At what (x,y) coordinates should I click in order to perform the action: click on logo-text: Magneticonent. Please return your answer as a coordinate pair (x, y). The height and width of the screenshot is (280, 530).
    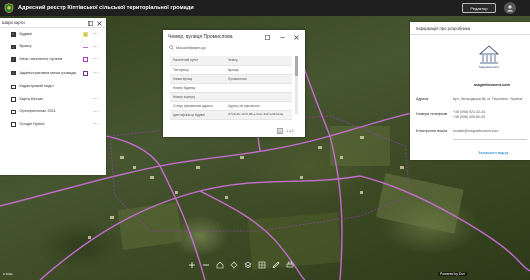
    Looking at the image, I should click on (489, 67).